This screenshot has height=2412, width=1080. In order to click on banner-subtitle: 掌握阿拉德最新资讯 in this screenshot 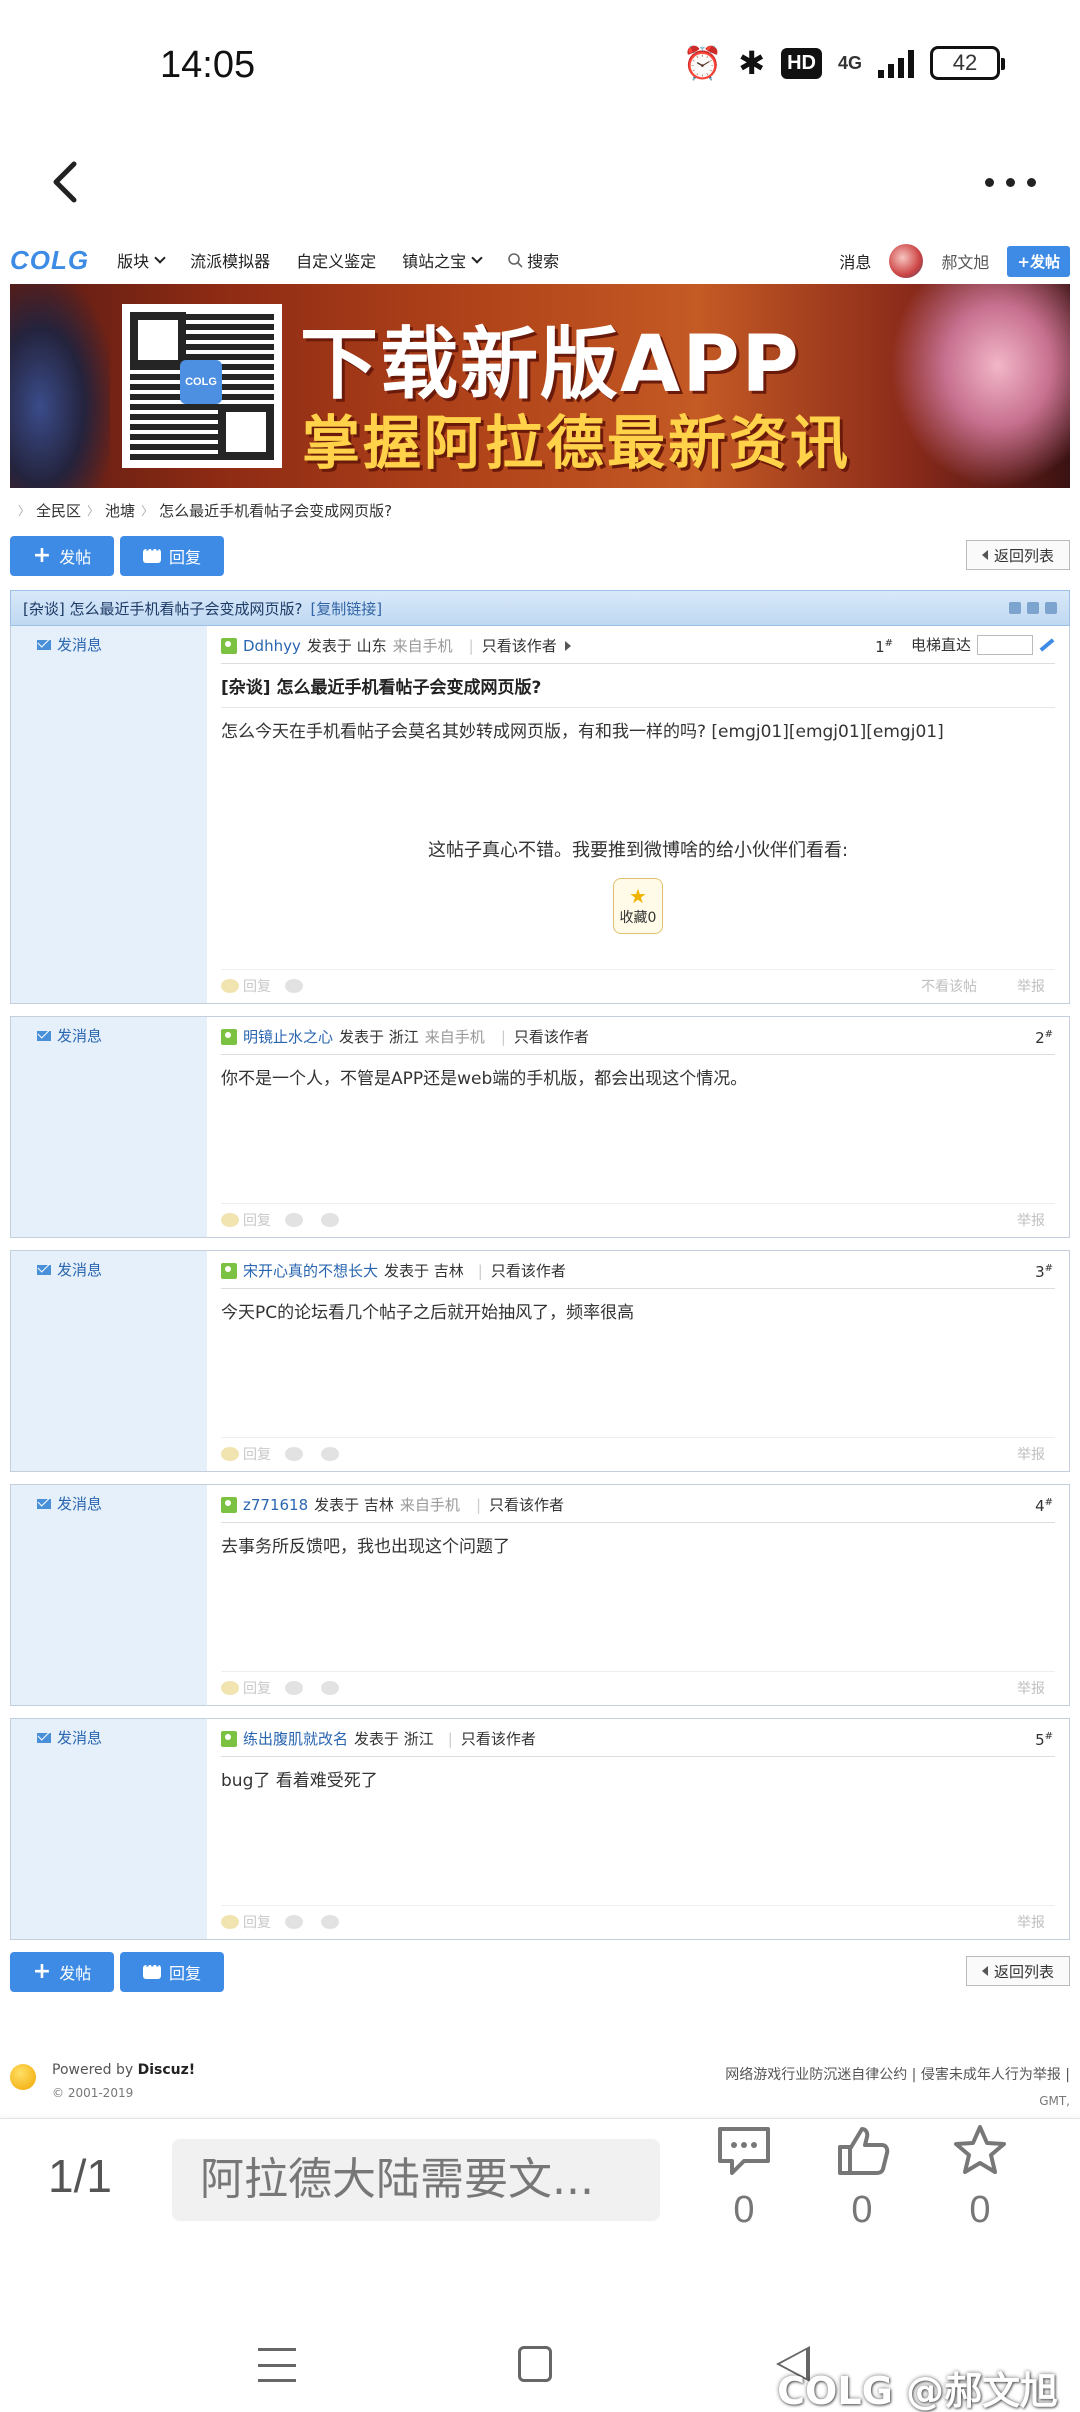, I will do `click(577, 443)`.